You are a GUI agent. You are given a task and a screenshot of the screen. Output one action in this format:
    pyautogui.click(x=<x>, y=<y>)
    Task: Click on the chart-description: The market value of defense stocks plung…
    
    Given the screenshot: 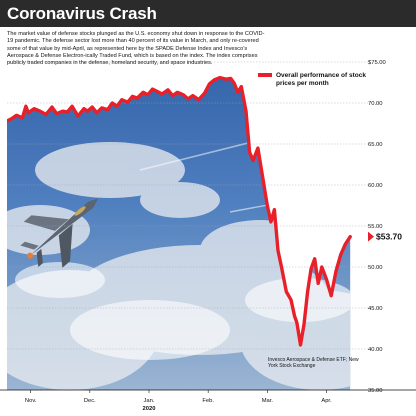 What is the action you would take?
    pyautogui.click(x=136, y=49)
    